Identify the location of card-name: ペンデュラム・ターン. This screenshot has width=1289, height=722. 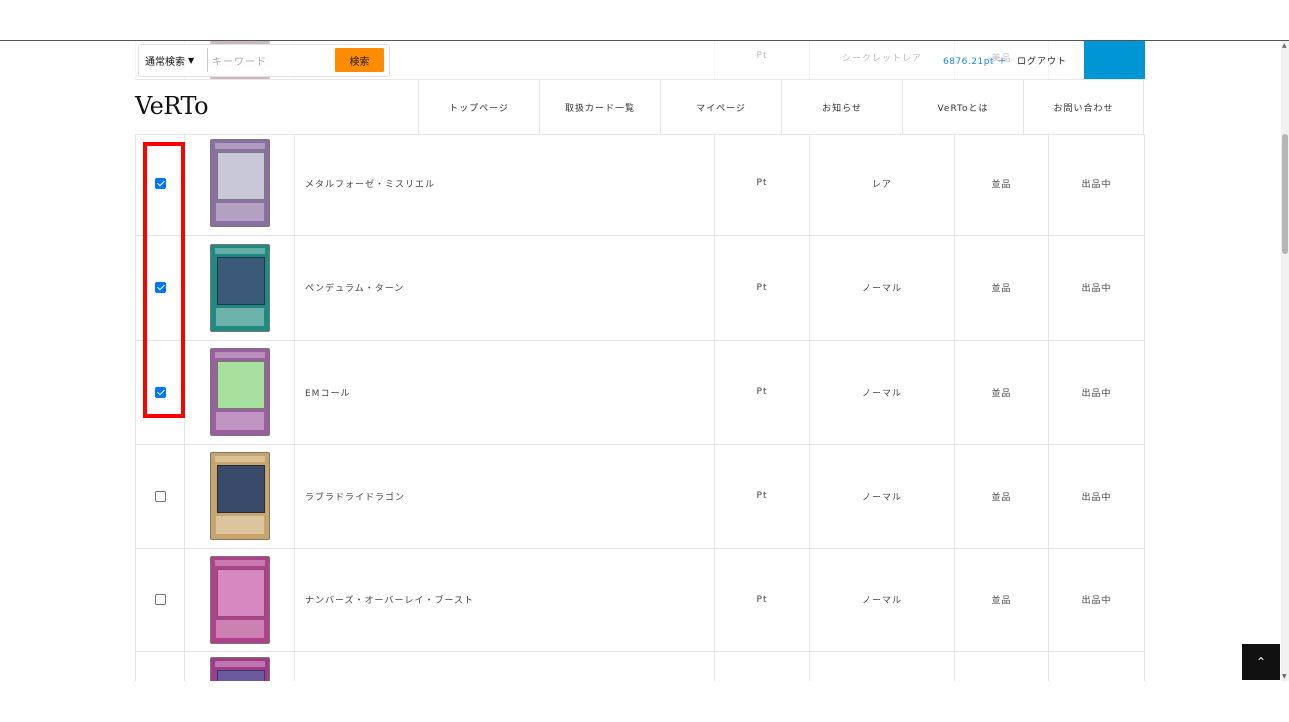
(505, 287).